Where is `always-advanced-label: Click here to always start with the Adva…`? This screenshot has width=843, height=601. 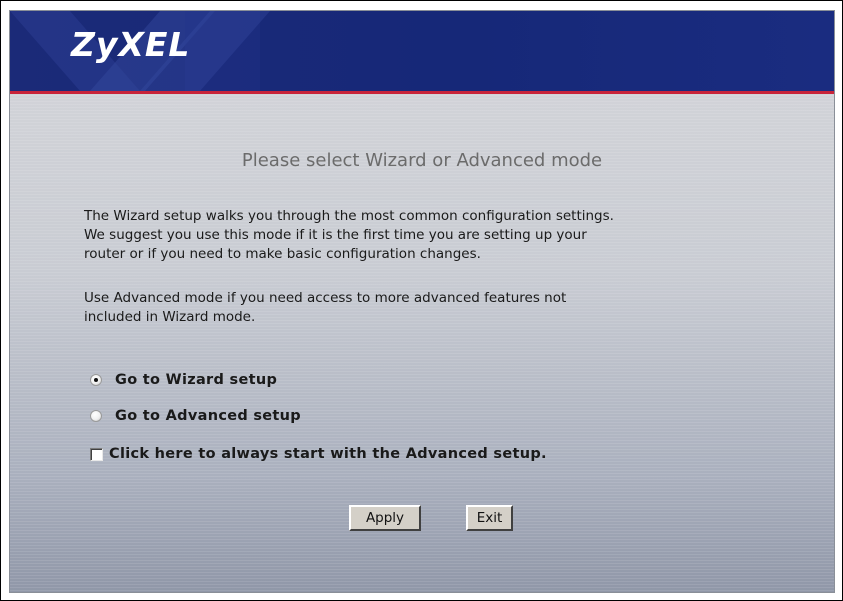 always-advanced-label: Click here to always start with the Adva… is located at coordinates (328, 454).